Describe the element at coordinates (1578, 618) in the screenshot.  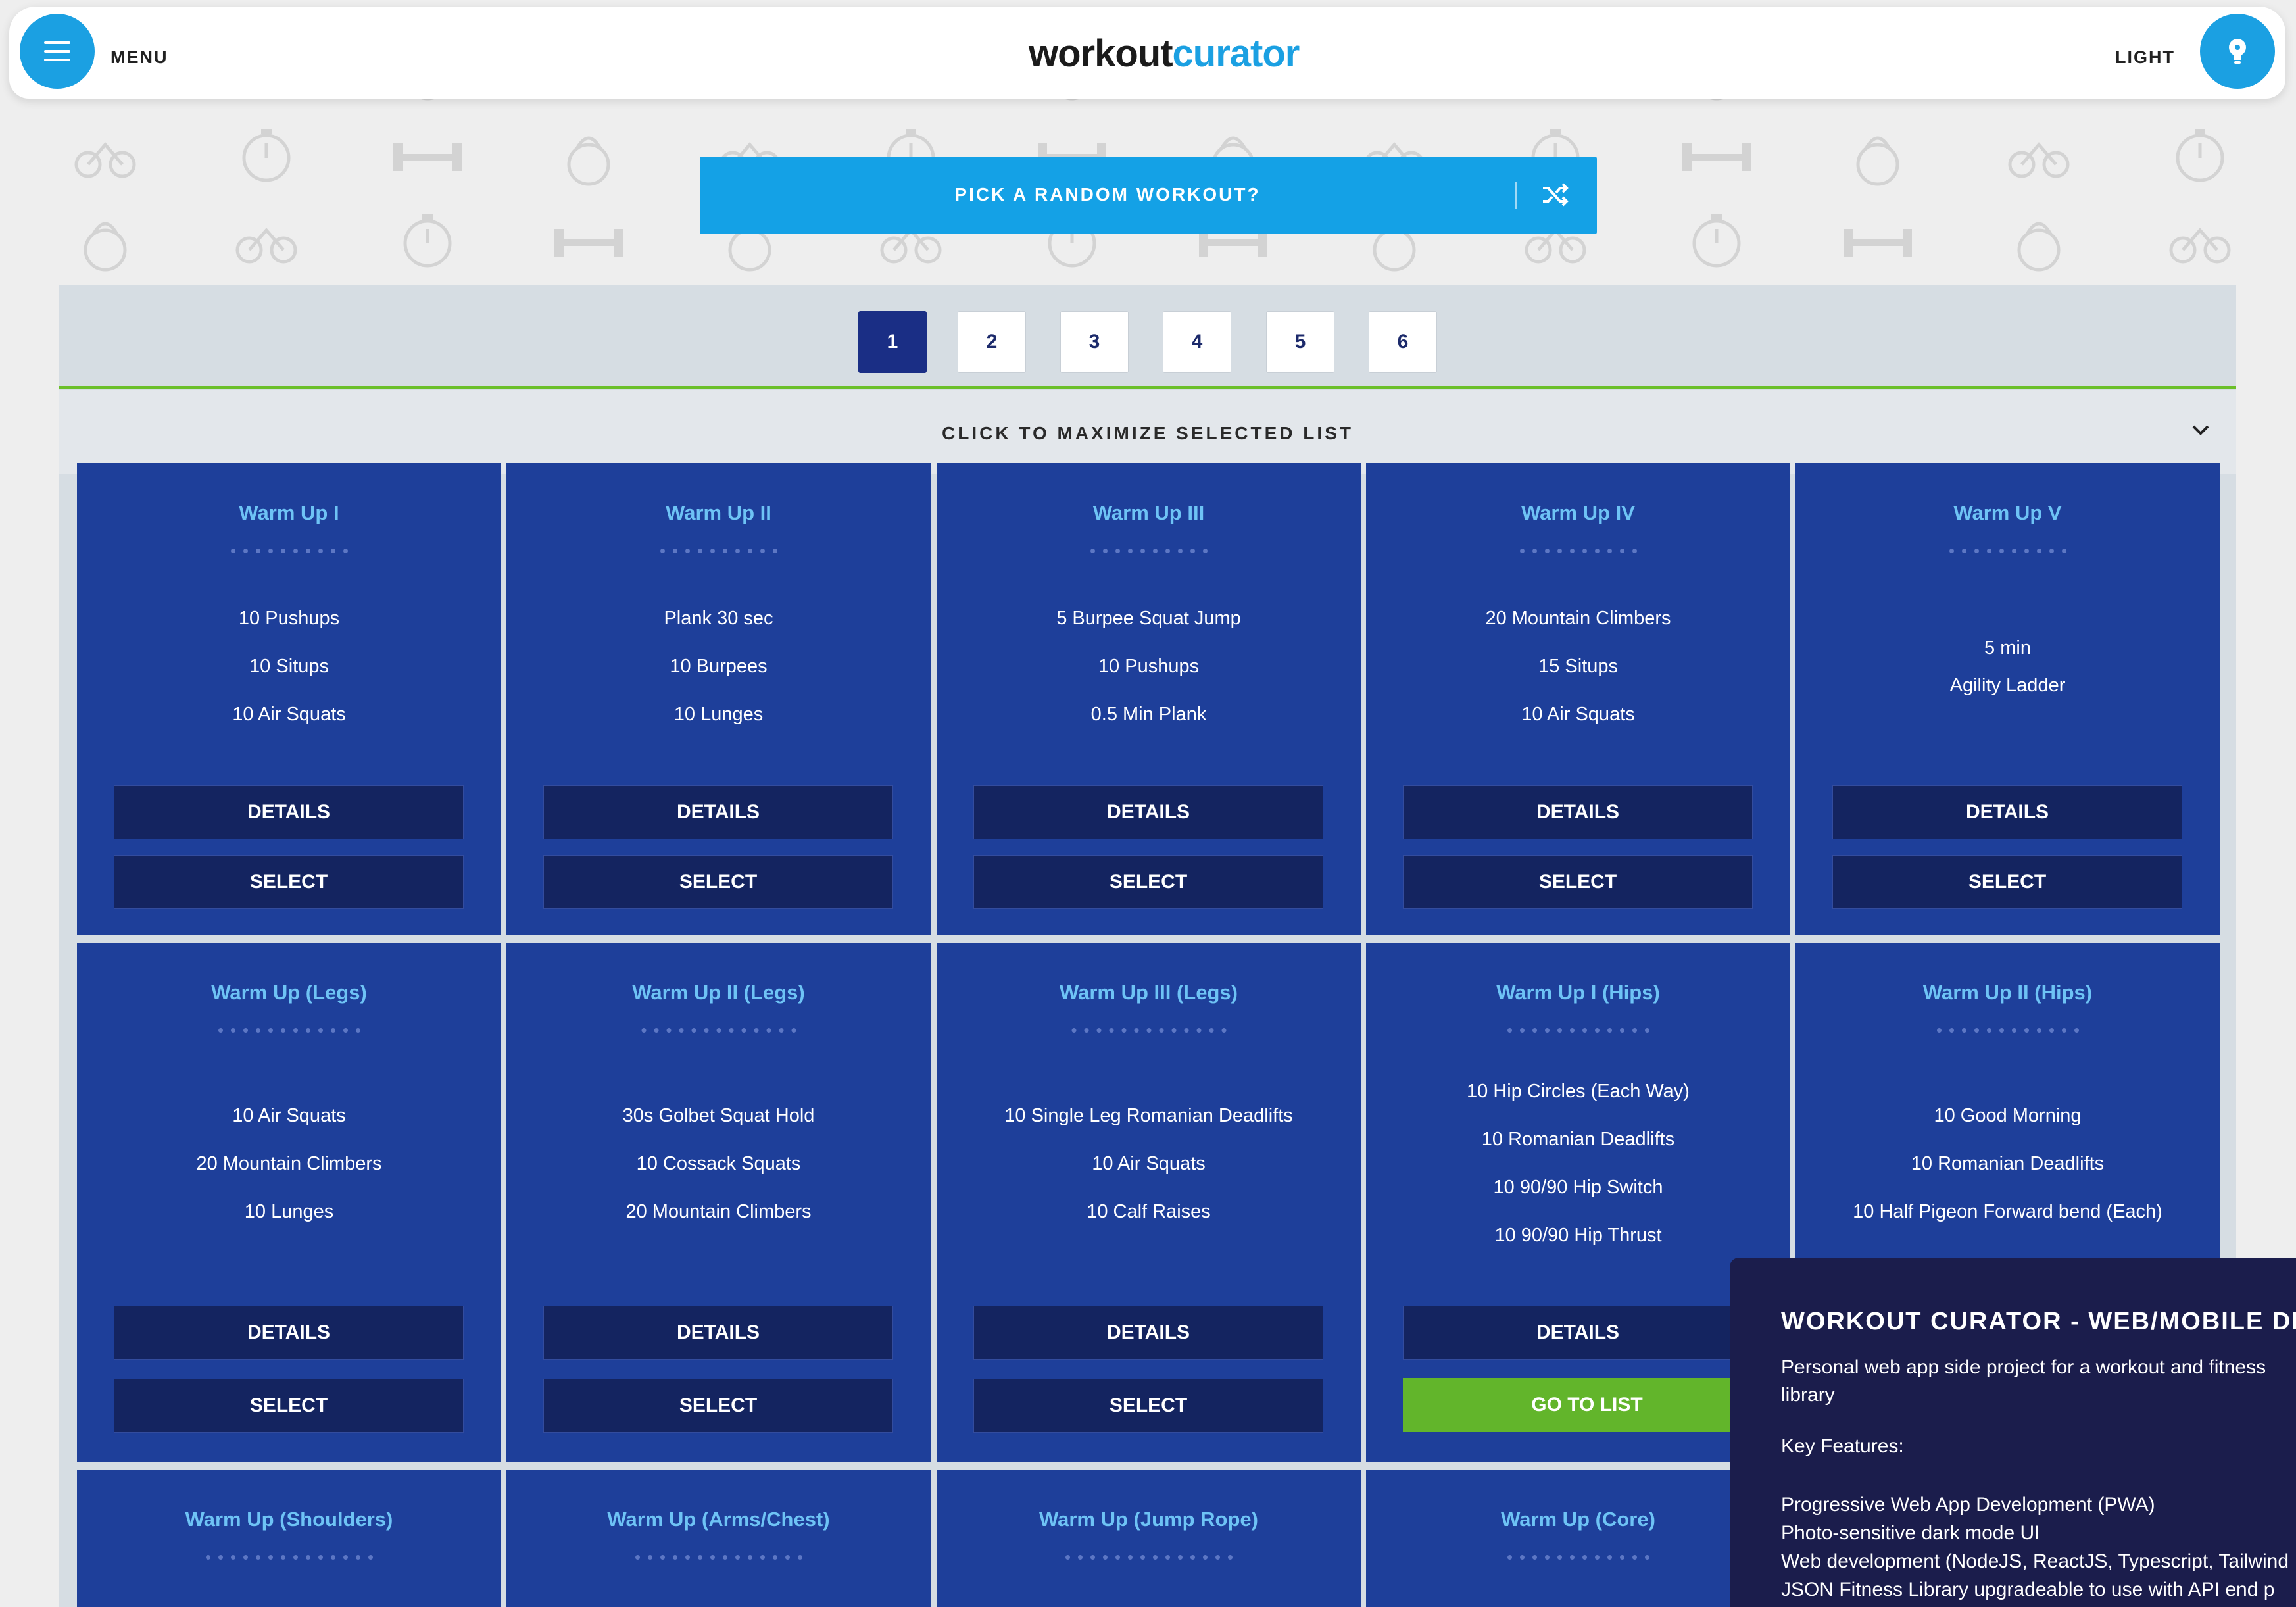
I see `exercise-item: 20 Mountain Climbers` at that location.